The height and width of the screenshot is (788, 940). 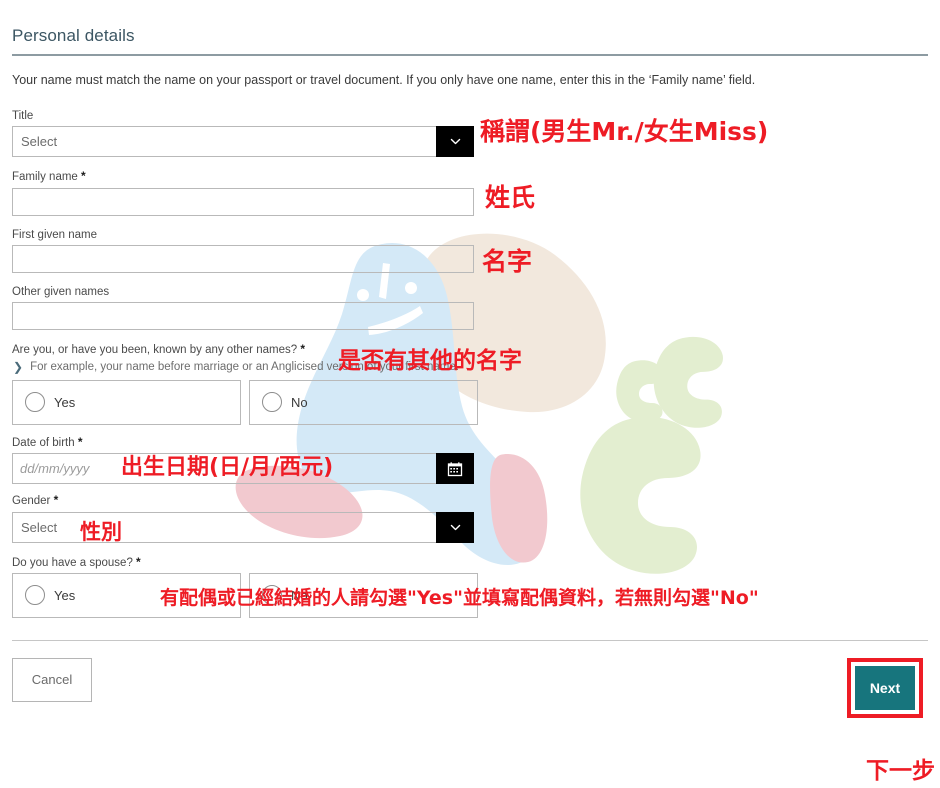 I want to click on field-family-name: Family name *, so click(x=470, y=192).